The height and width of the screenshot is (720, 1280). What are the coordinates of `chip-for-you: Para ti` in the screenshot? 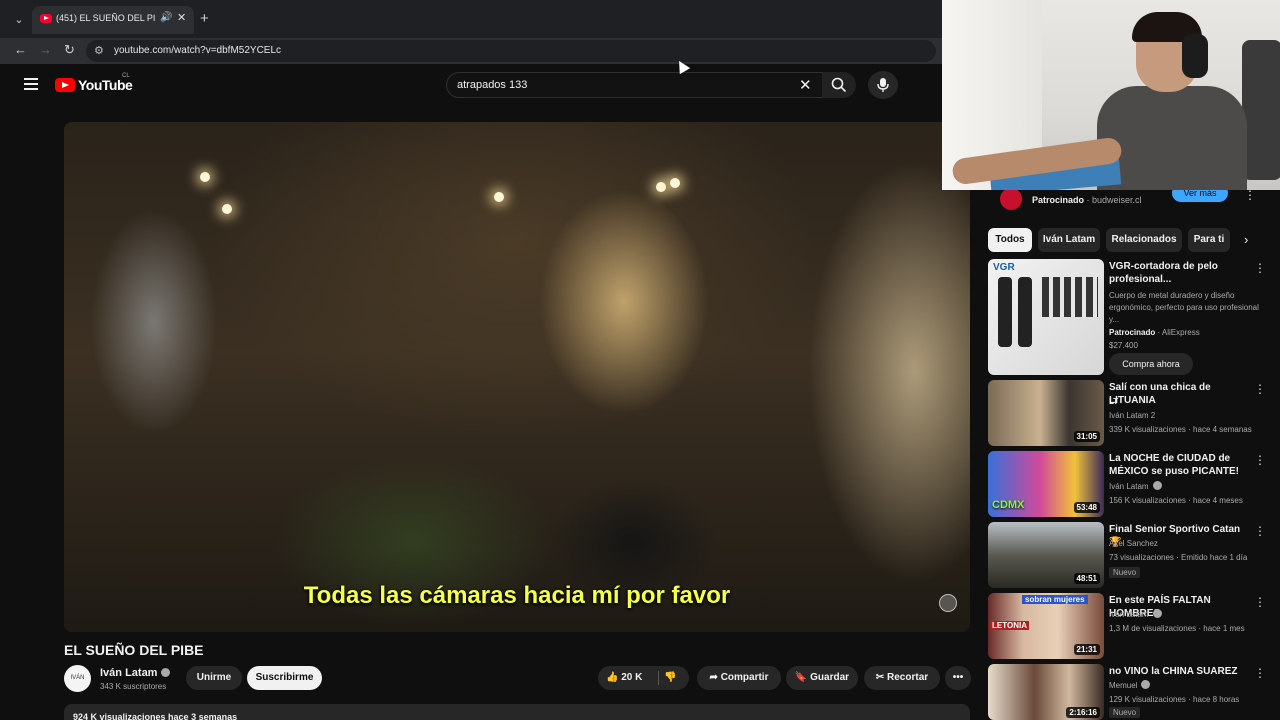 It's located at (1209, 240).